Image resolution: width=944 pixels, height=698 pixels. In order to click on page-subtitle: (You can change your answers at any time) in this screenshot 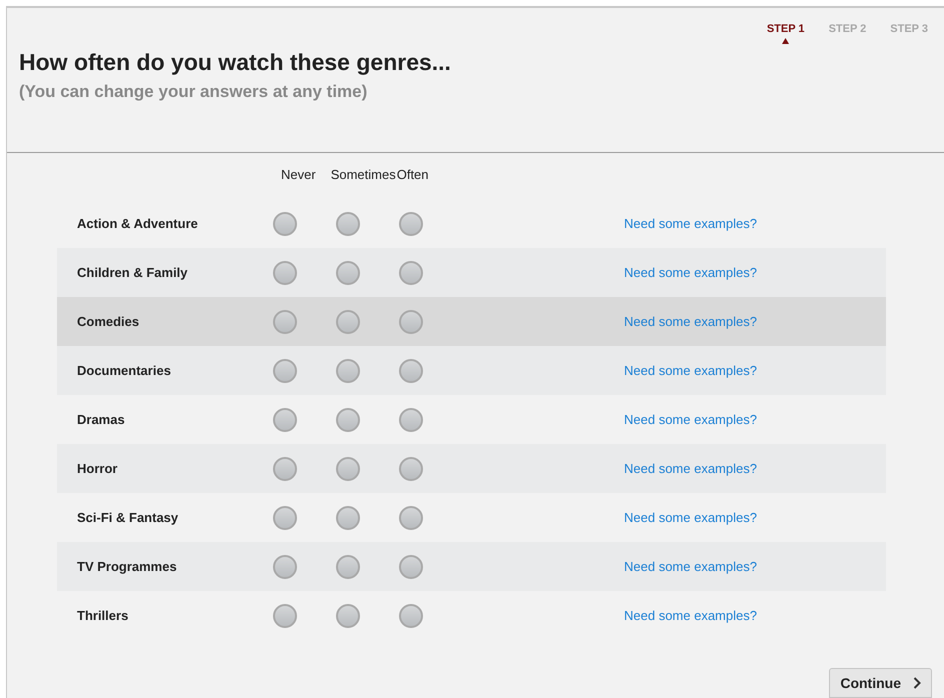, I will do `click(193, 91)`.